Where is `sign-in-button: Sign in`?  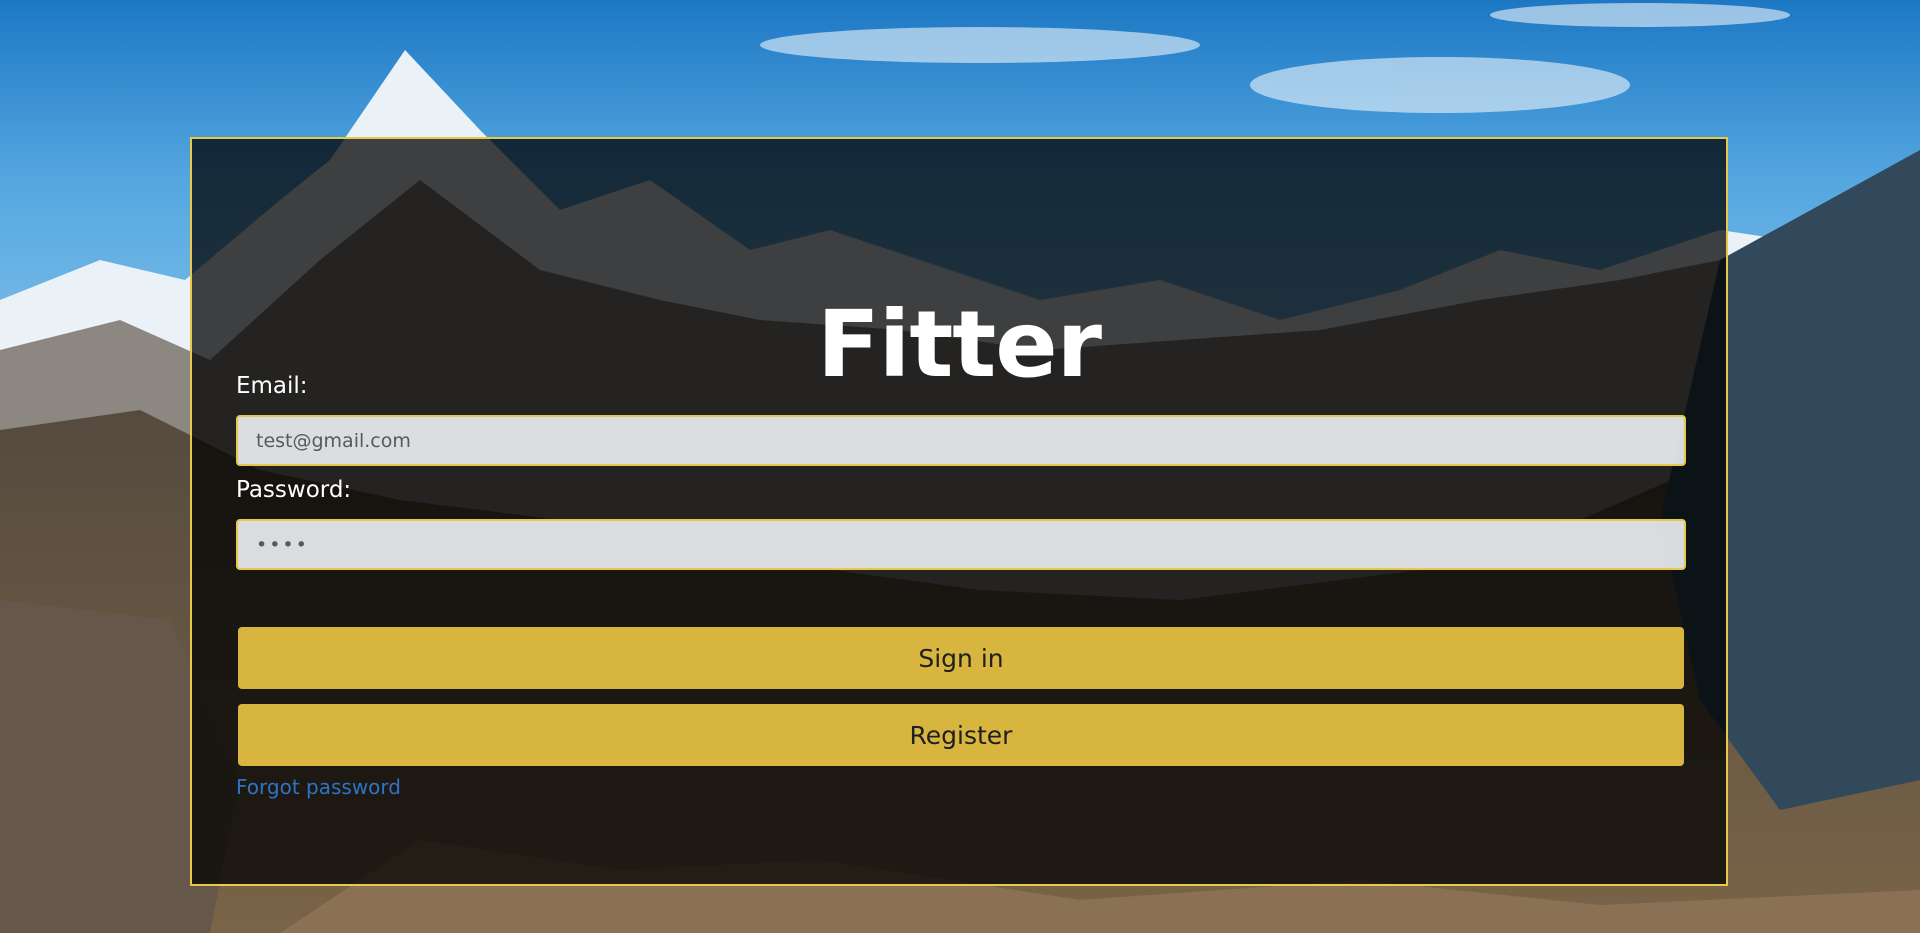
sign-in-button: Sign in is located at coordinates (961, 658).